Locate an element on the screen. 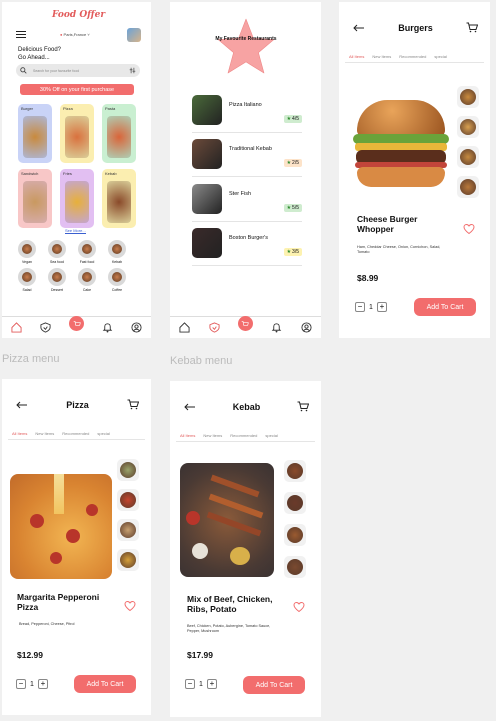 This screenshot has width=496, height=721. pin-icon: ● is located at coordinates (61, 34).